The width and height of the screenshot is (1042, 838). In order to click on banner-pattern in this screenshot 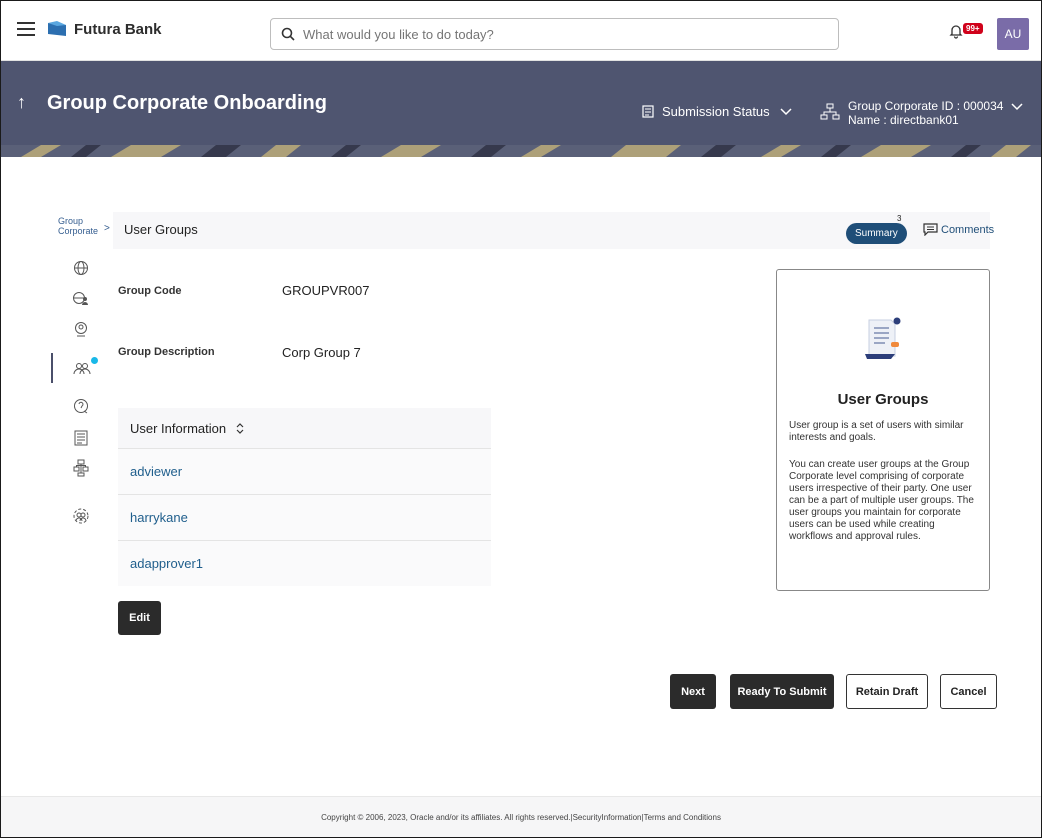, I will do `click(521, 151)`.